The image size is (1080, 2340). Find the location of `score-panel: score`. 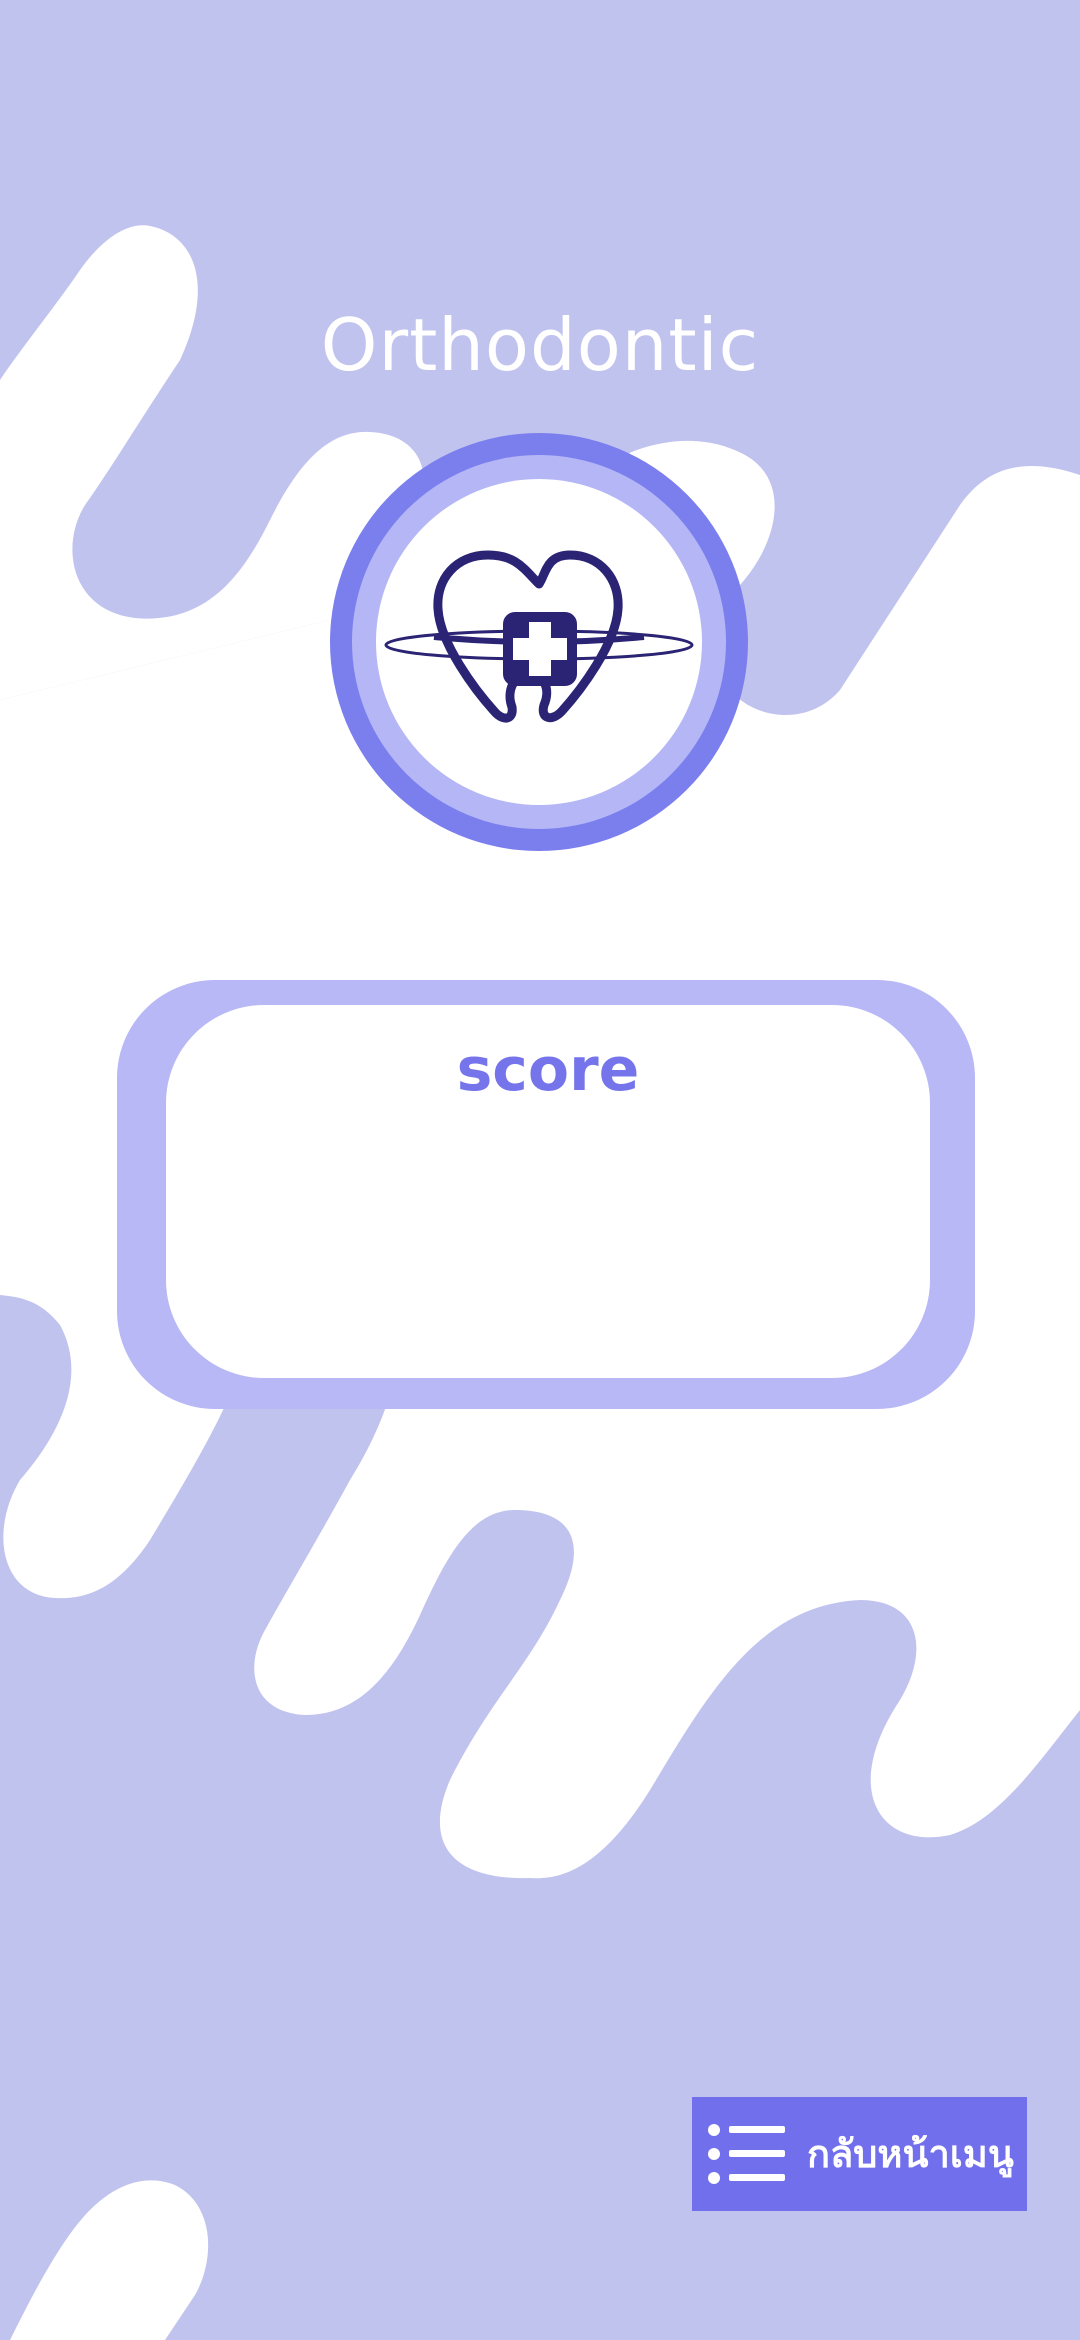

score-panel: score is located at coordinates (548, 1191).